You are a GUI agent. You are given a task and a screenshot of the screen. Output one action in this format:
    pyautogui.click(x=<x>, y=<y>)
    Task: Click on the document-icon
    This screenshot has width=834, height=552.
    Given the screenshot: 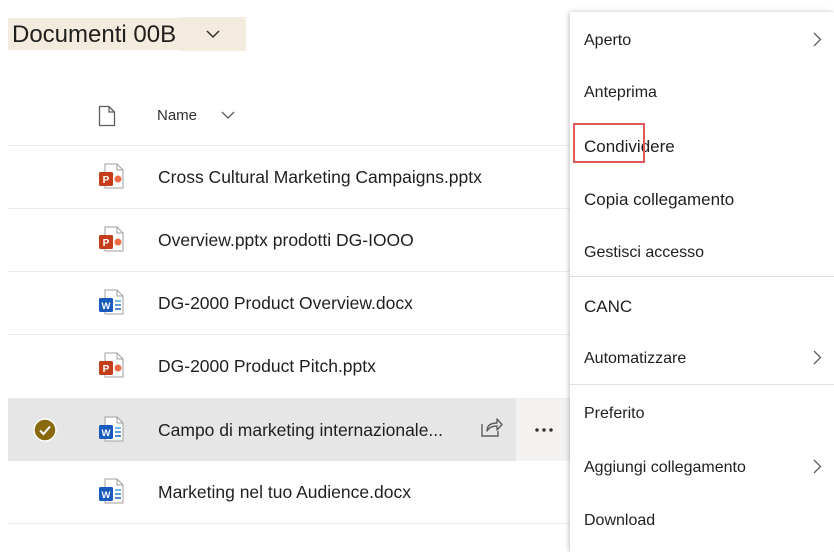 What is the action you would take?
    pyautogui.click(x=107, y=116)
    